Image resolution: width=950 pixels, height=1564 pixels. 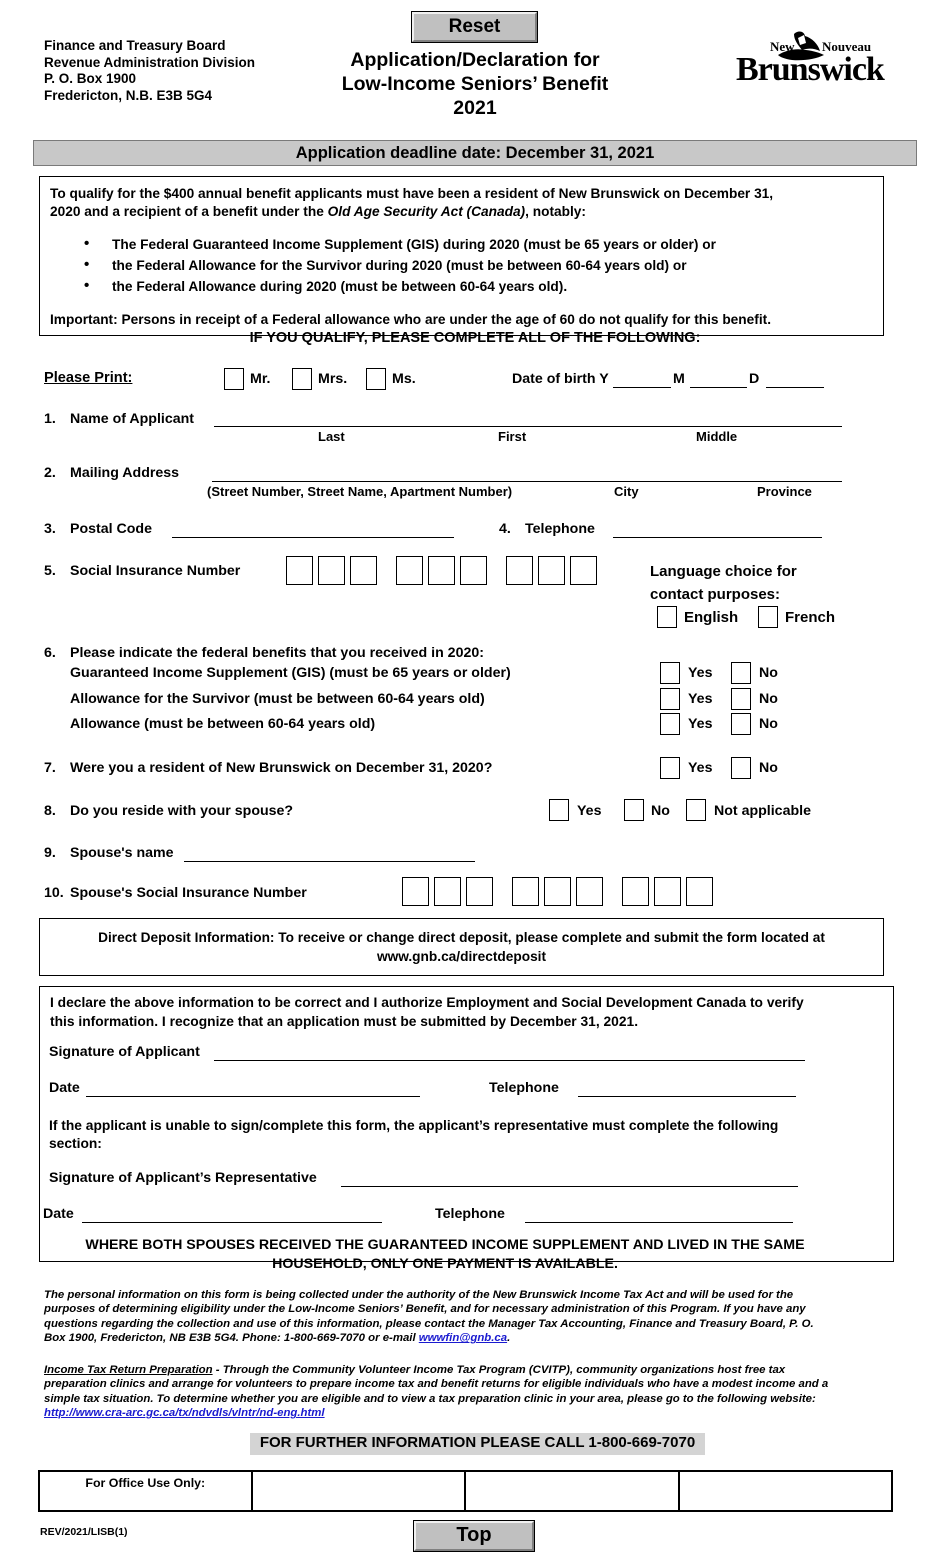 What do you see at coordinates (741, 699) in the screenshot?
I see `q6-row2-checkbox-no` at bounding box center [741, 699].